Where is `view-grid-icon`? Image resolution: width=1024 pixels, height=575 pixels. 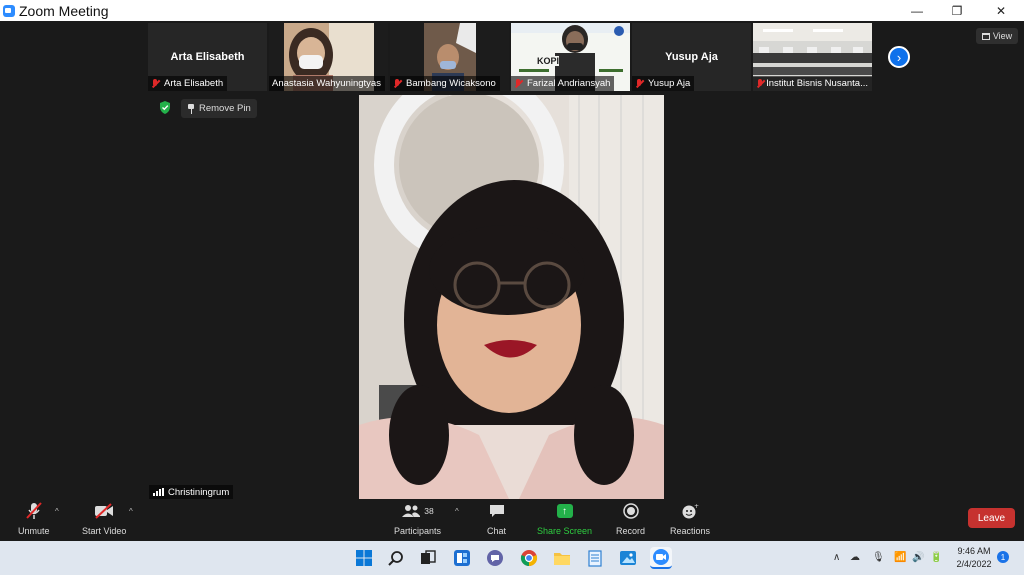 view-grid-icon is located at coordinates (985, 36).